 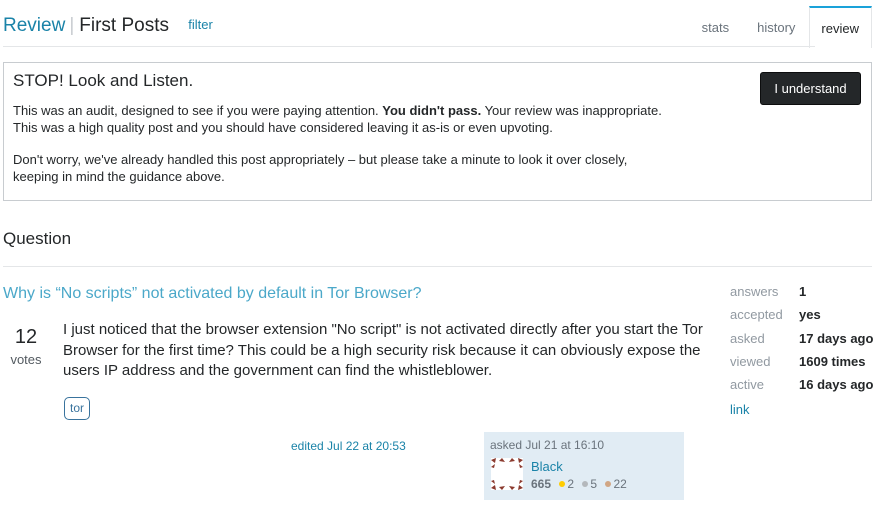 I want to click on asked-time: asked Jul 21 at 16:10, so click(x=547, y=445).